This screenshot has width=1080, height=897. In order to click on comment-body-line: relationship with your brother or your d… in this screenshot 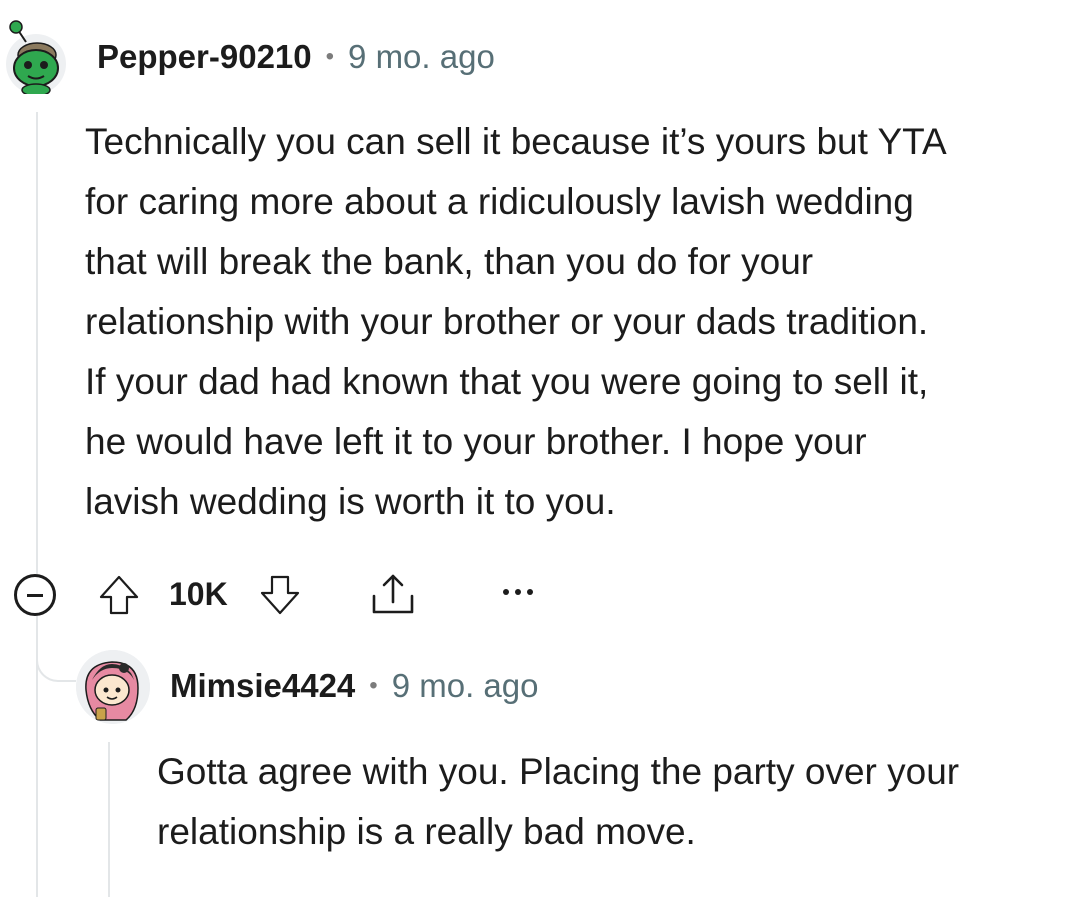, I will do `click(507, 321)`.